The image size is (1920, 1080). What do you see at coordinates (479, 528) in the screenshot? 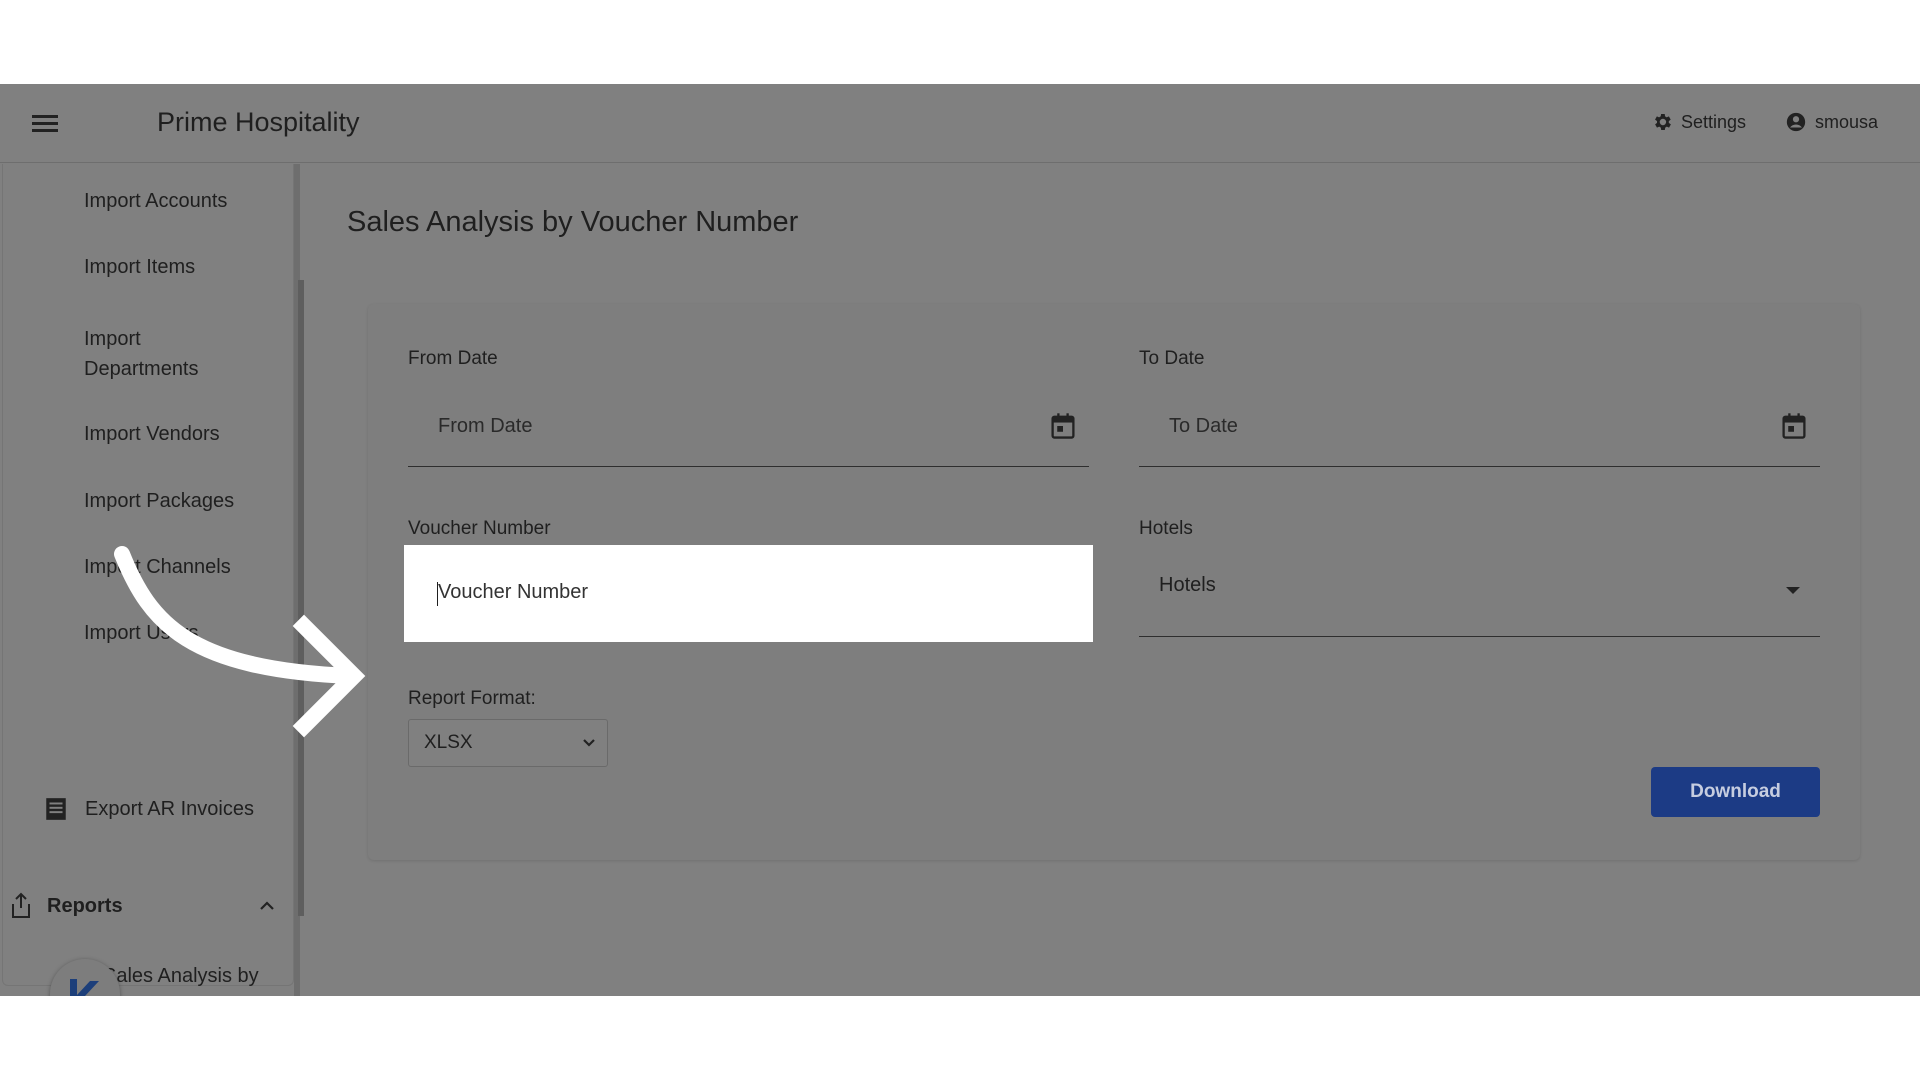
I see `voucher-number-label: Voucher Number` at bounding box center [479, 528].